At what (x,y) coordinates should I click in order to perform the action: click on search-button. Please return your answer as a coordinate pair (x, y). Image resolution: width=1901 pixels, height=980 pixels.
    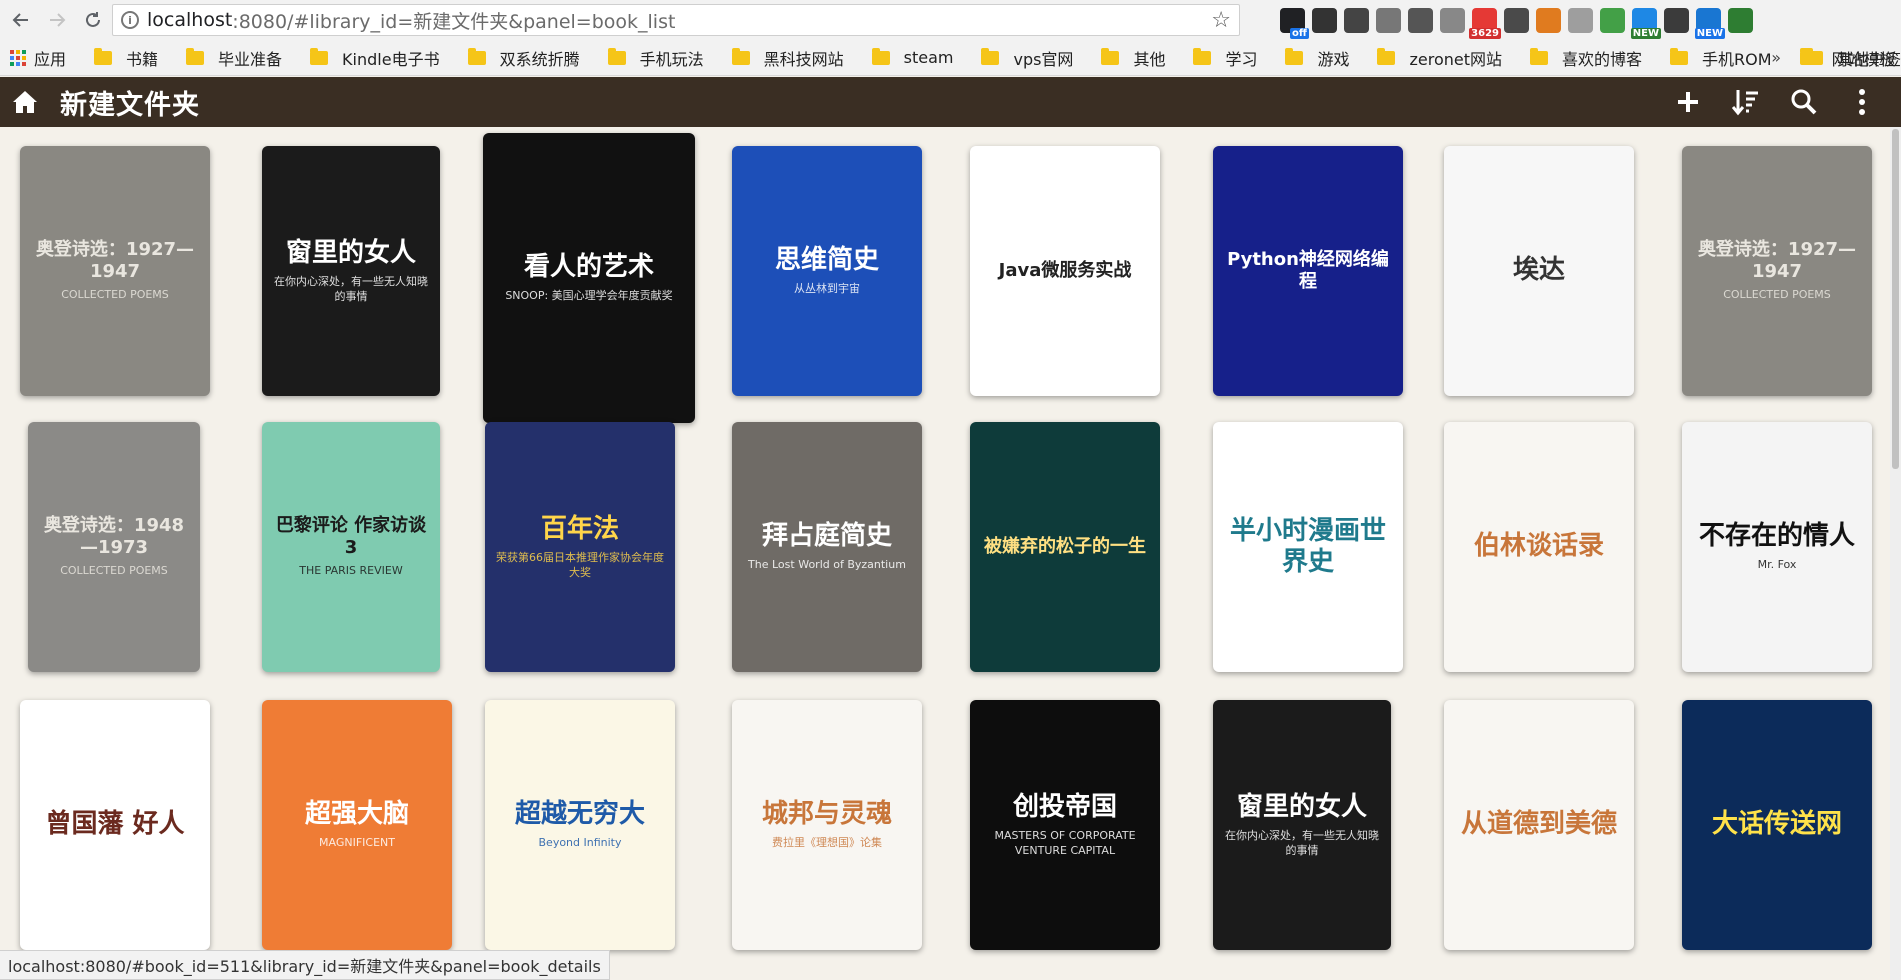
    Looking at the image, I should click on (1804, 102).